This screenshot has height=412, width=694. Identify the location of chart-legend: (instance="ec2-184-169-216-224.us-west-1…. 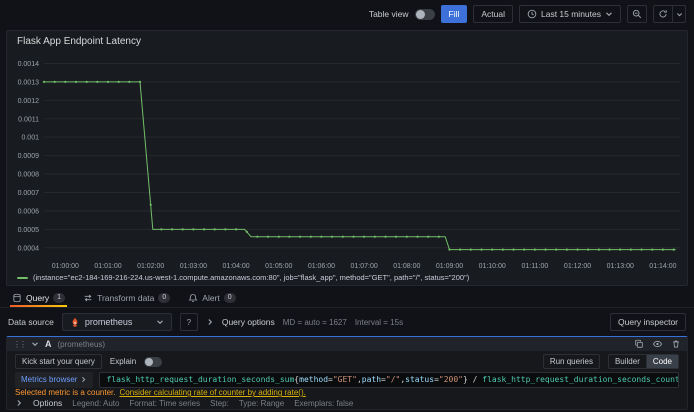
(243, 277).